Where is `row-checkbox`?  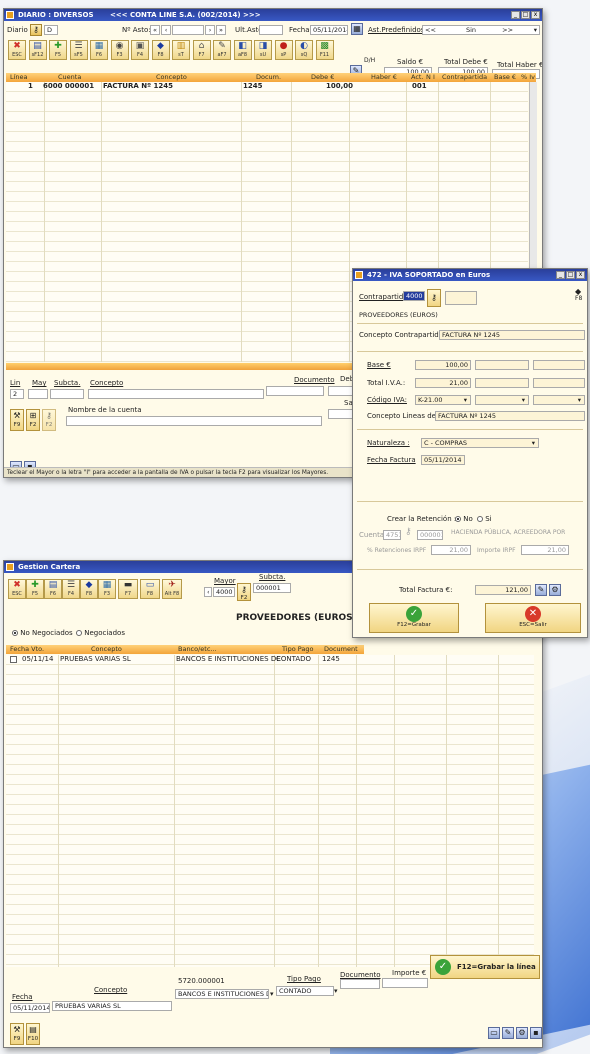 row-checkbox is located at coordinates (13, 659).